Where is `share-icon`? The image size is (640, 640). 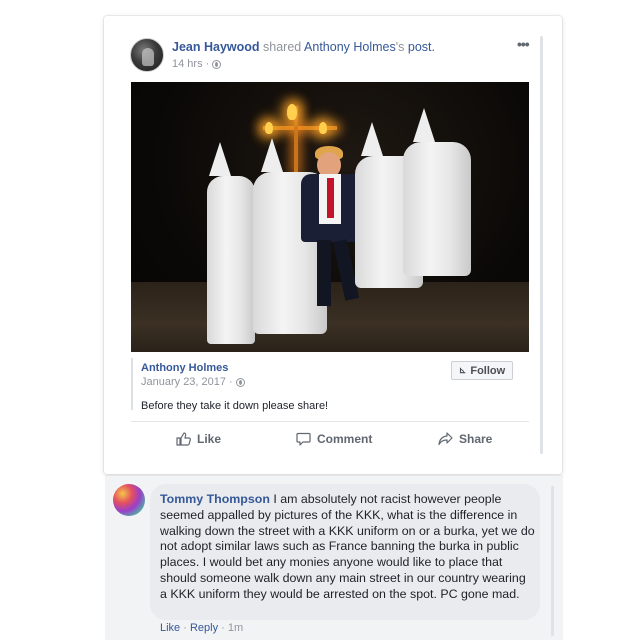
share-icon is located at coordinates (445, 439).